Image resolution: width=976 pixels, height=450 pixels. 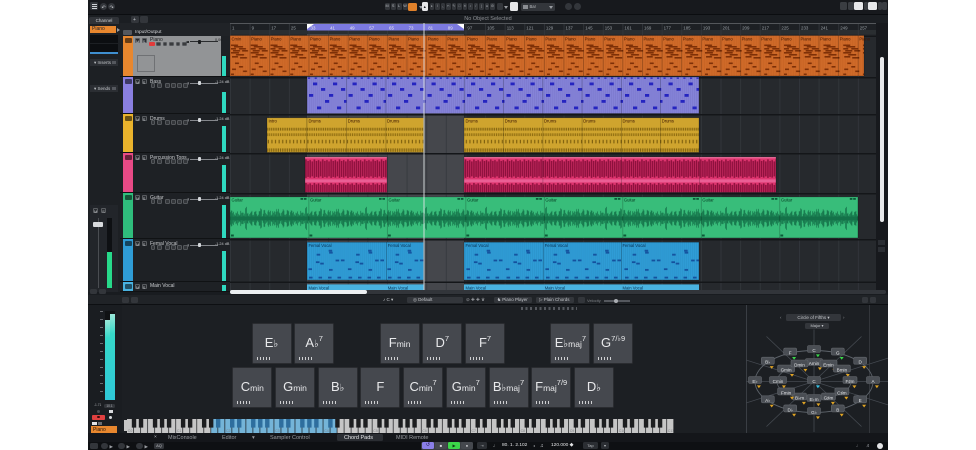 What do you see at coordinates (469, 27) in the screenshot?
I see `svg-text: 97` at bounding box center [469, 27].